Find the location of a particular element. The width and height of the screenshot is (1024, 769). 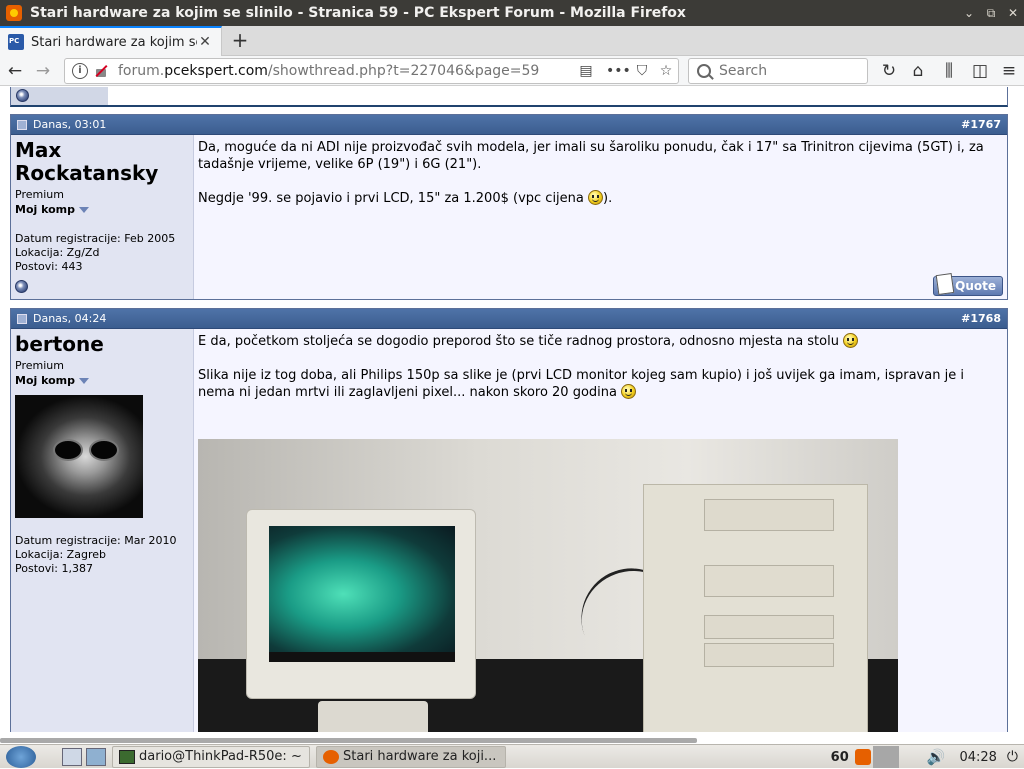

close-window-button: ✕ is located at coordinates (1013, 13).